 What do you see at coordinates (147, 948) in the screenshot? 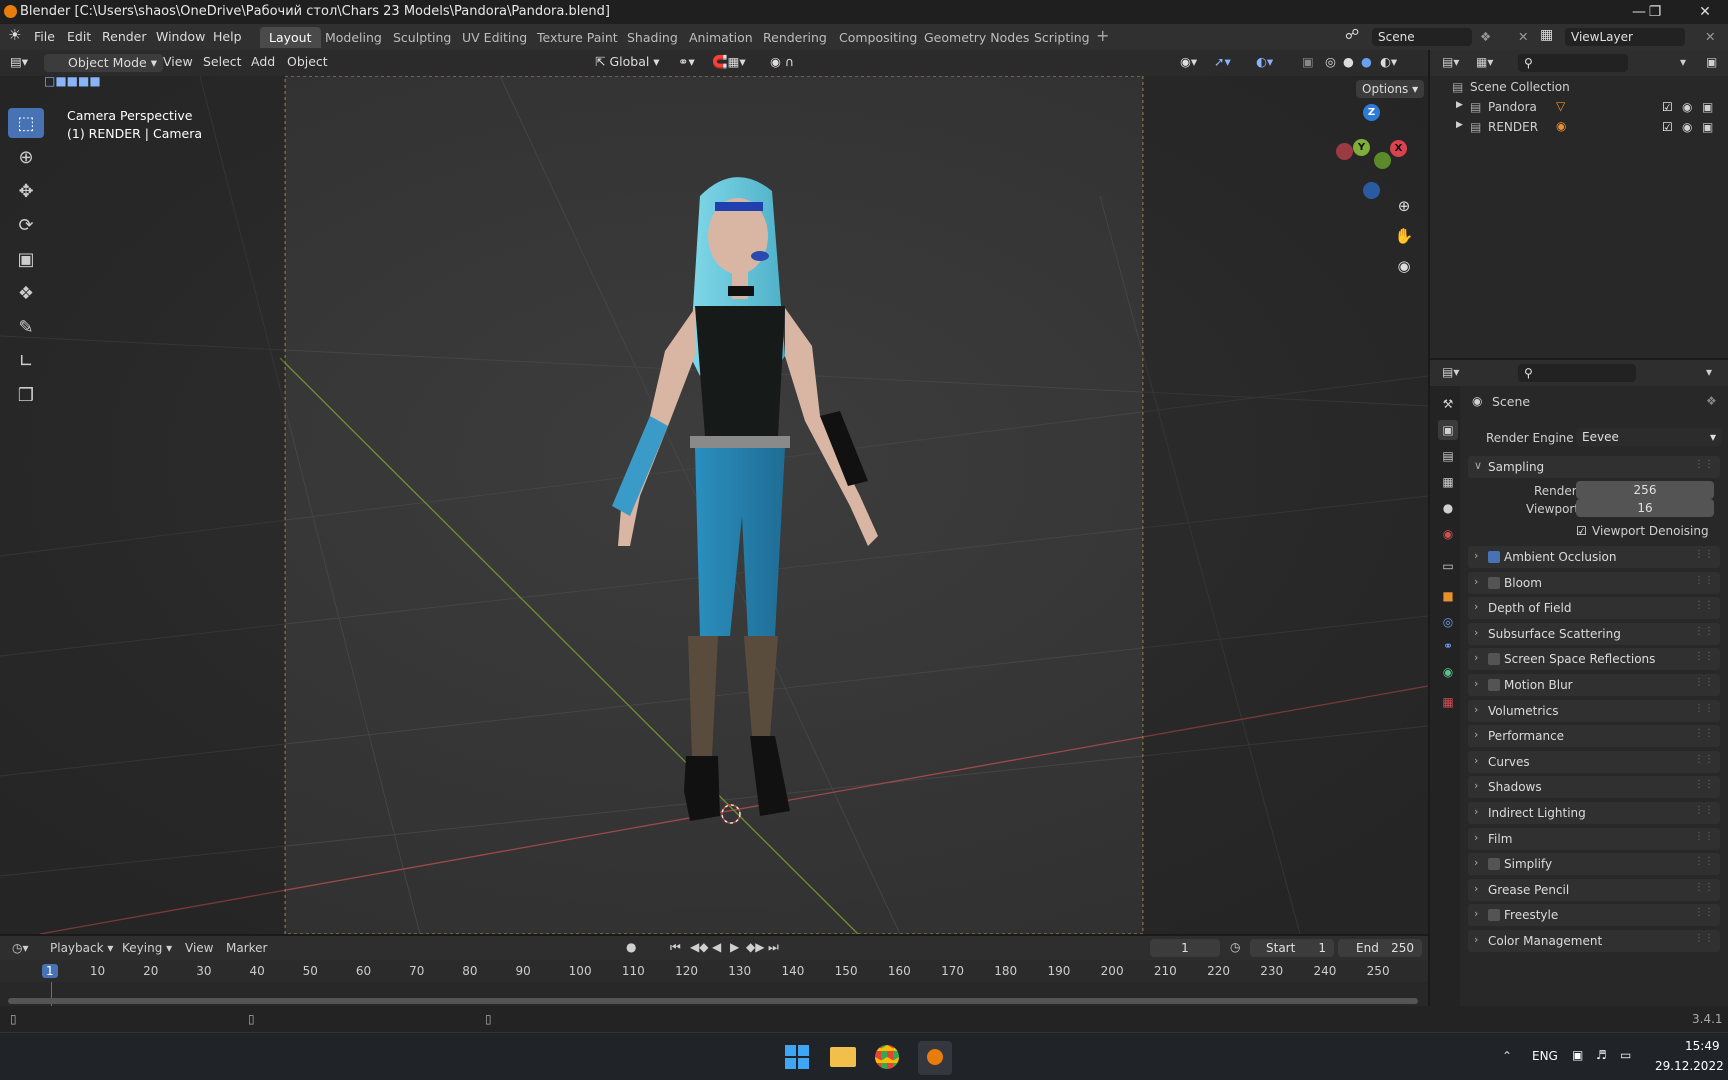
I see `menu-keying: Keying ▾` at bounding box center [147, 948].